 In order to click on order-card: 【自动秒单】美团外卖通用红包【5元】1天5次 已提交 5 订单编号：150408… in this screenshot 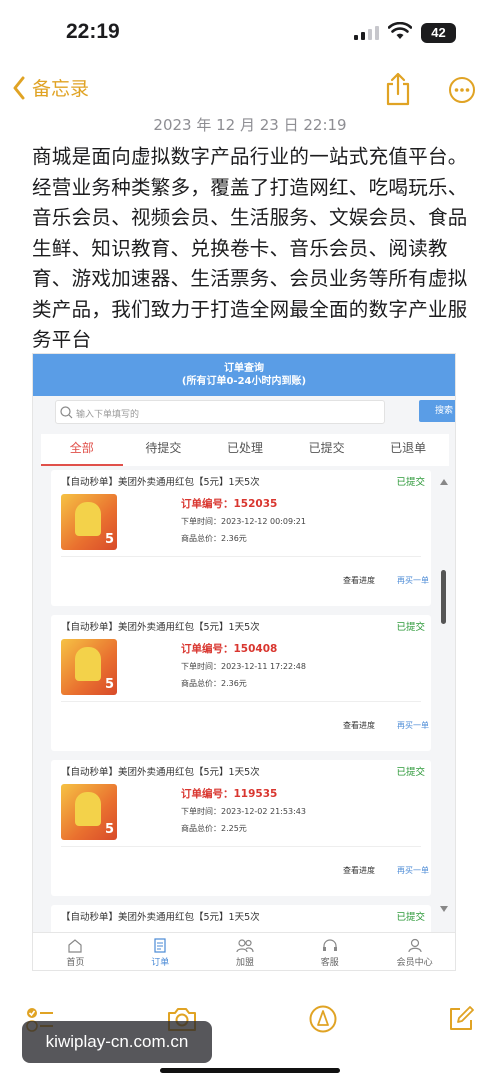, I will do `click(241, 683)`.